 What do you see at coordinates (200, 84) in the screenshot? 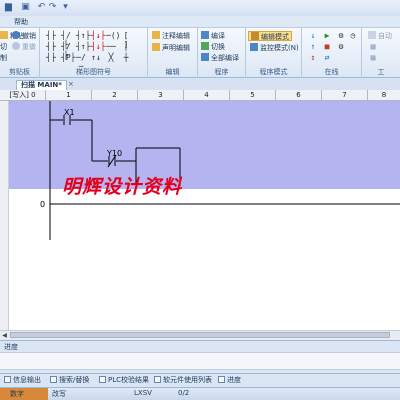
I see `document-tabs: 扫描 MAIN*` at bounding box center [200, 84].